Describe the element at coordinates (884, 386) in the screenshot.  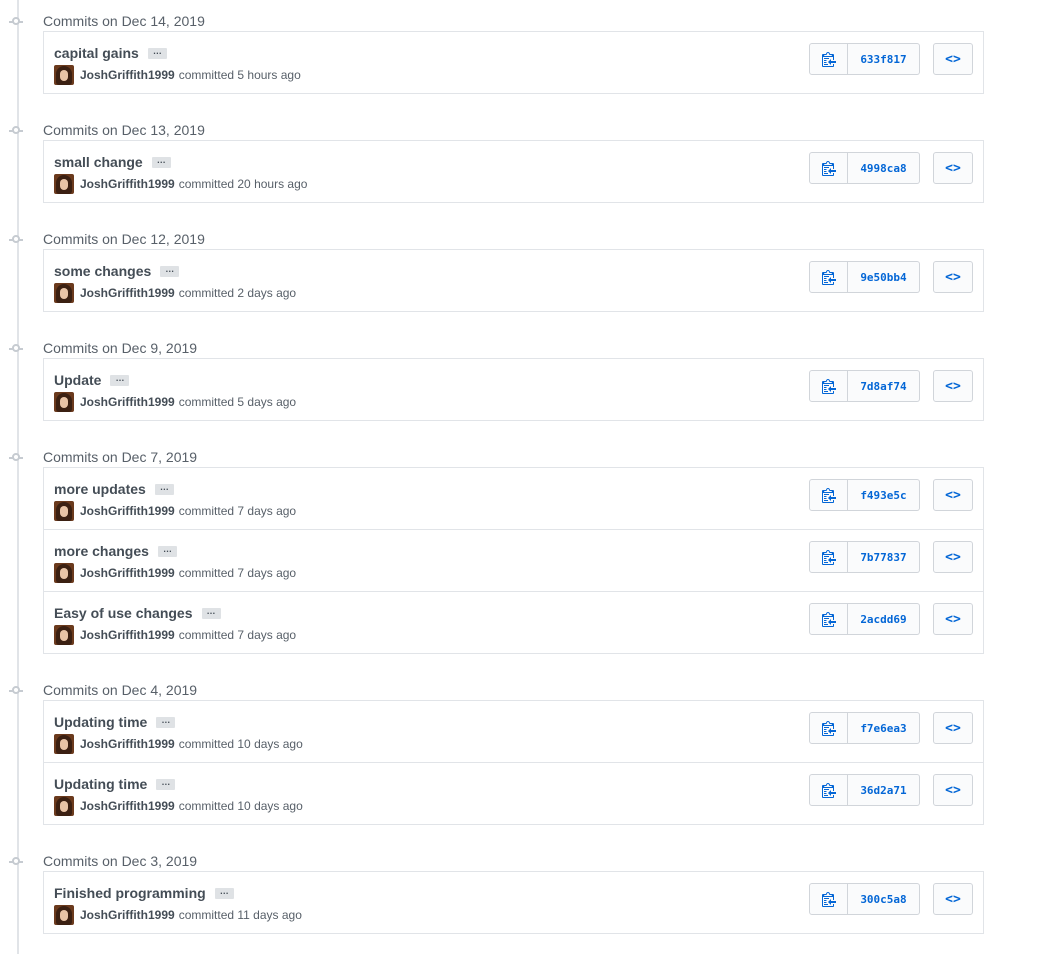
I see `commit-sha-link: 7d8af74` at that location.